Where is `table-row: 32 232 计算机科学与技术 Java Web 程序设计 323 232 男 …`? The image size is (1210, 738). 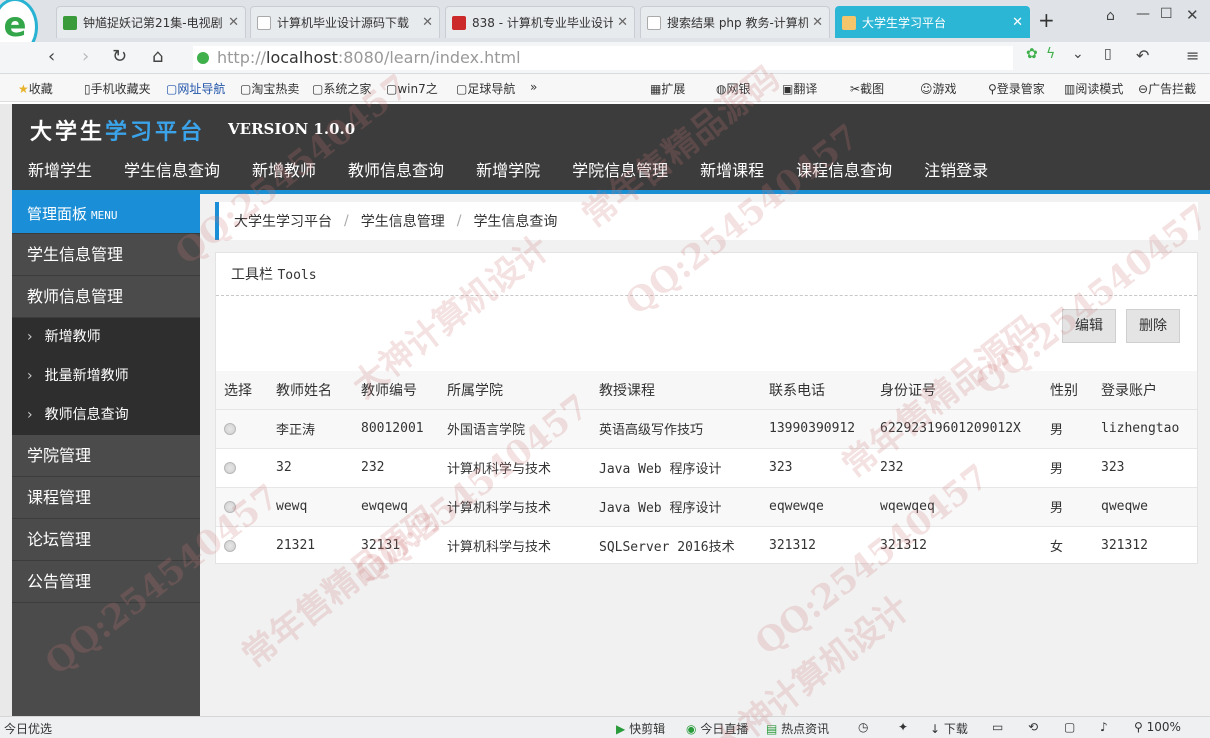
table-row: 32 232 计算机科学与技术 Java Web 程序设计 323 232 男 … is located at coordinates (706, 467).